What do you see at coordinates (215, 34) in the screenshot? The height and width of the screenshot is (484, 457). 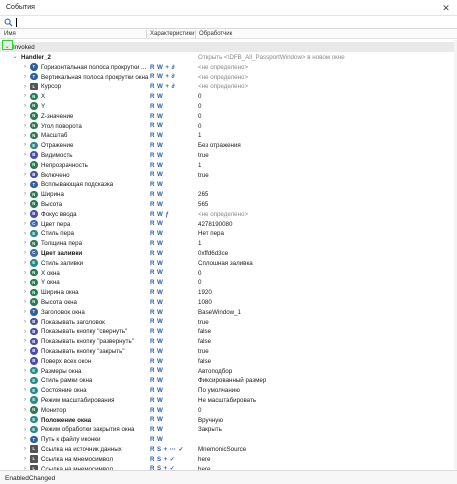 I see `column-handler: Обработчик` at bounding box center [215, 34].